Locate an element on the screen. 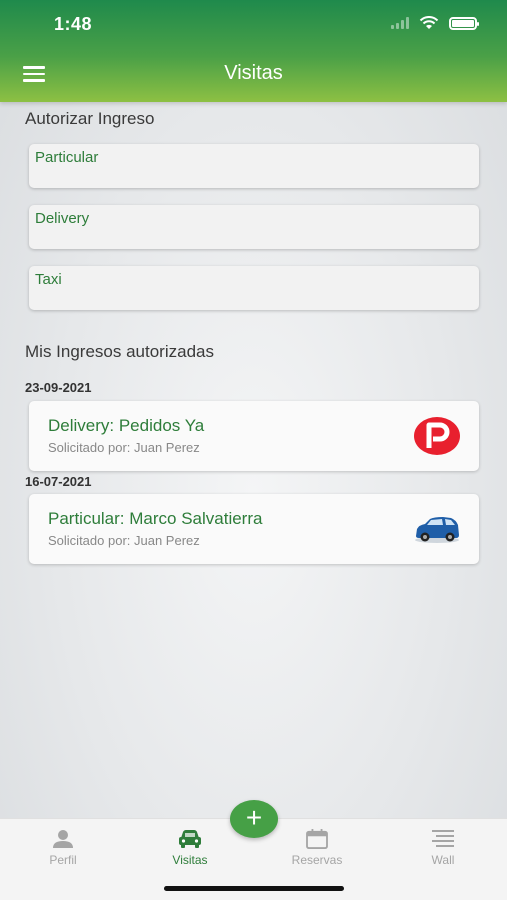 The width and height of the screenshot is (507, 900). wall-icon is located at coordinates (443, 838).